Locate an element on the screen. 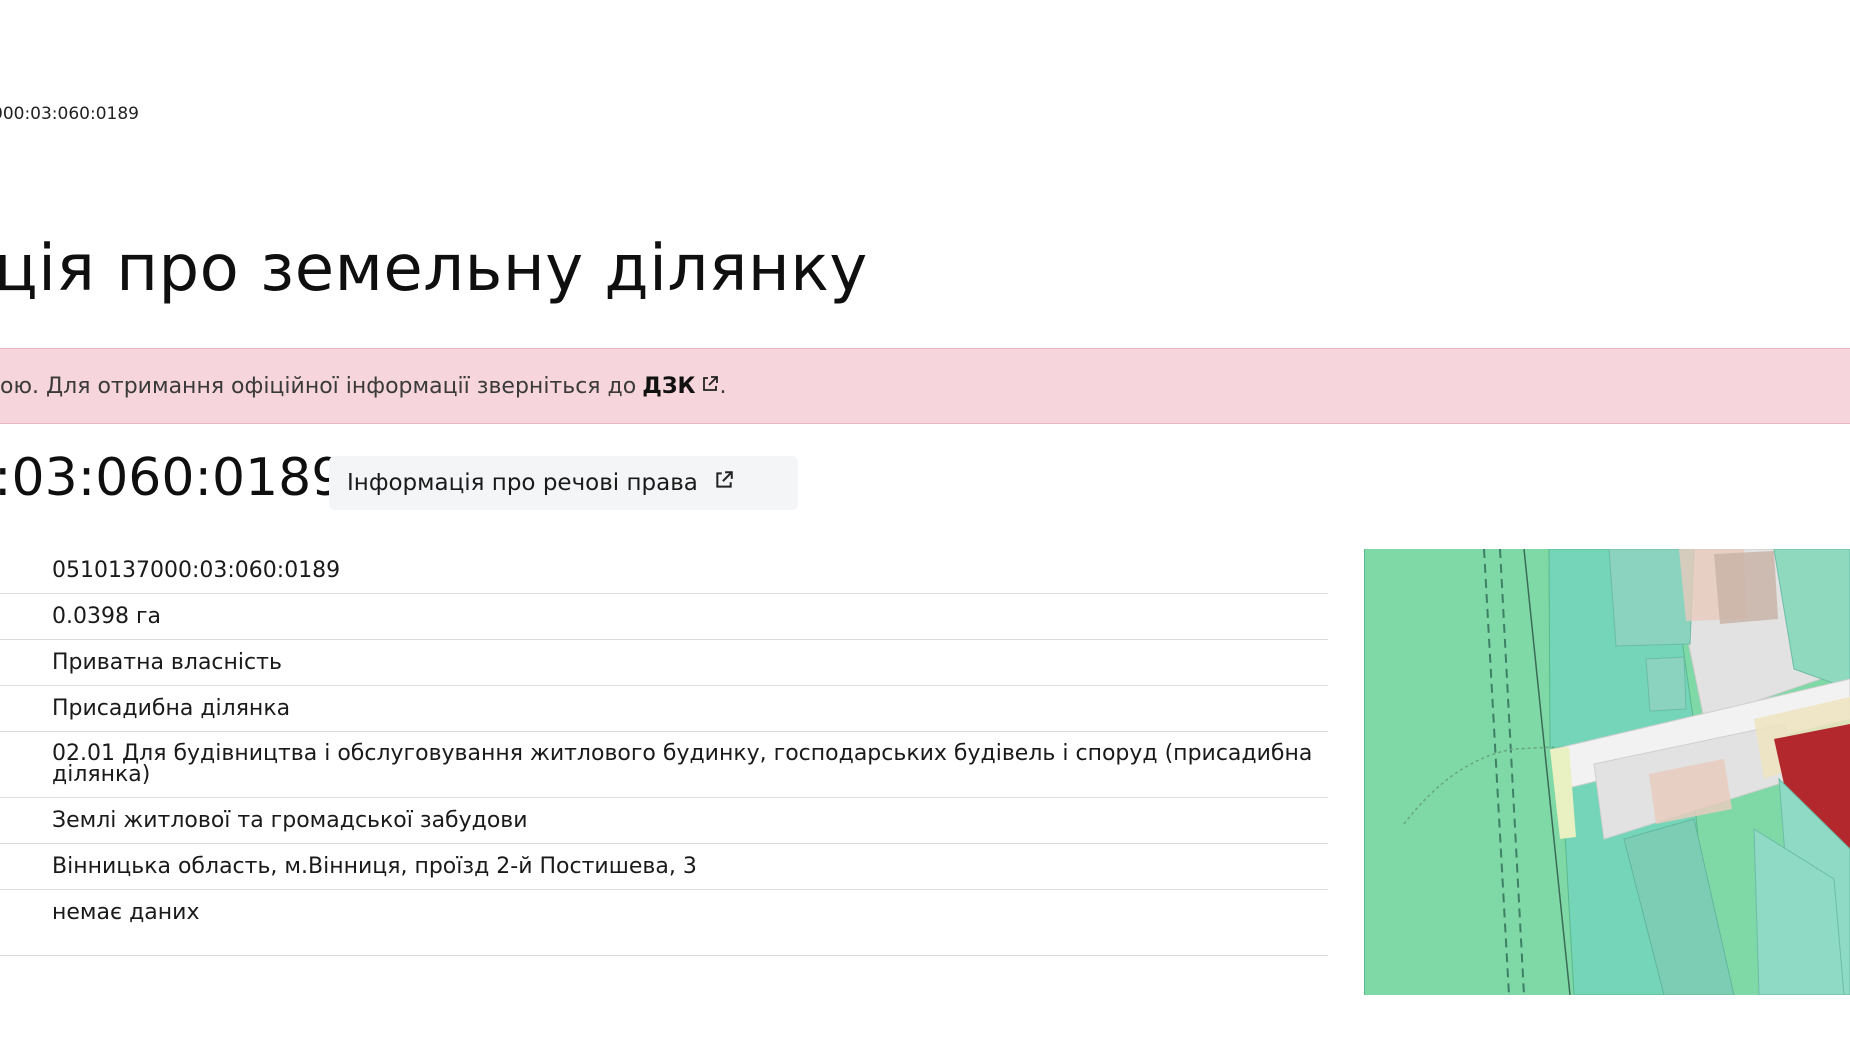 This screenshot has width=1850, height=1040. detail-row-ownership: Приватна власність is located at coordinates (664, 663).